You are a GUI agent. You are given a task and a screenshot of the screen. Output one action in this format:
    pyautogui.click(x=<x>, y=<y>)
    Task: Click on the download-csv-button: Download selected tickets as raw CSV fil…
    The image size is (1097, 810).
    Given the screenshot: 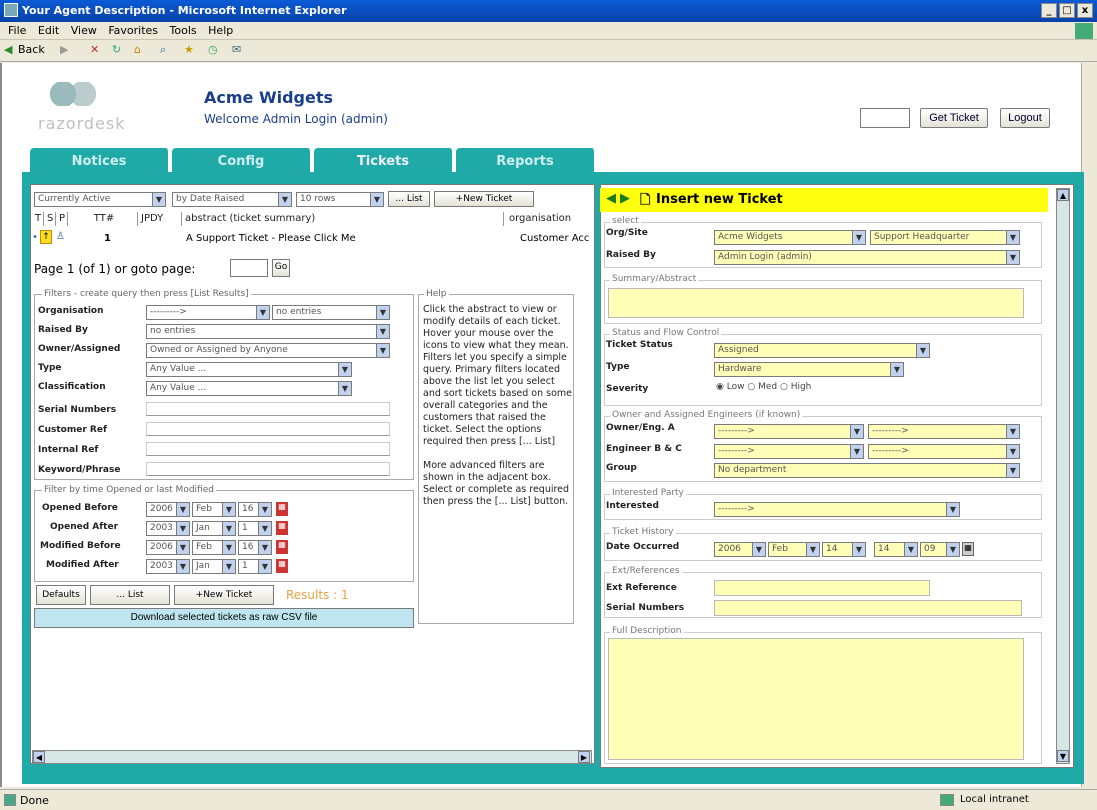 What is the action you would take?
    pyautogui.click(x=224, y=618)
    